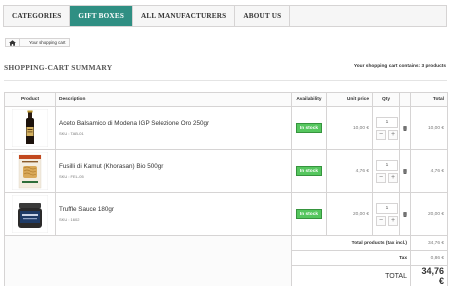 The height and width of the screenshot is (286, 450). Describe the element at coordinates (148, 260) in the screenshot. I see `totals-spacer` at that location.